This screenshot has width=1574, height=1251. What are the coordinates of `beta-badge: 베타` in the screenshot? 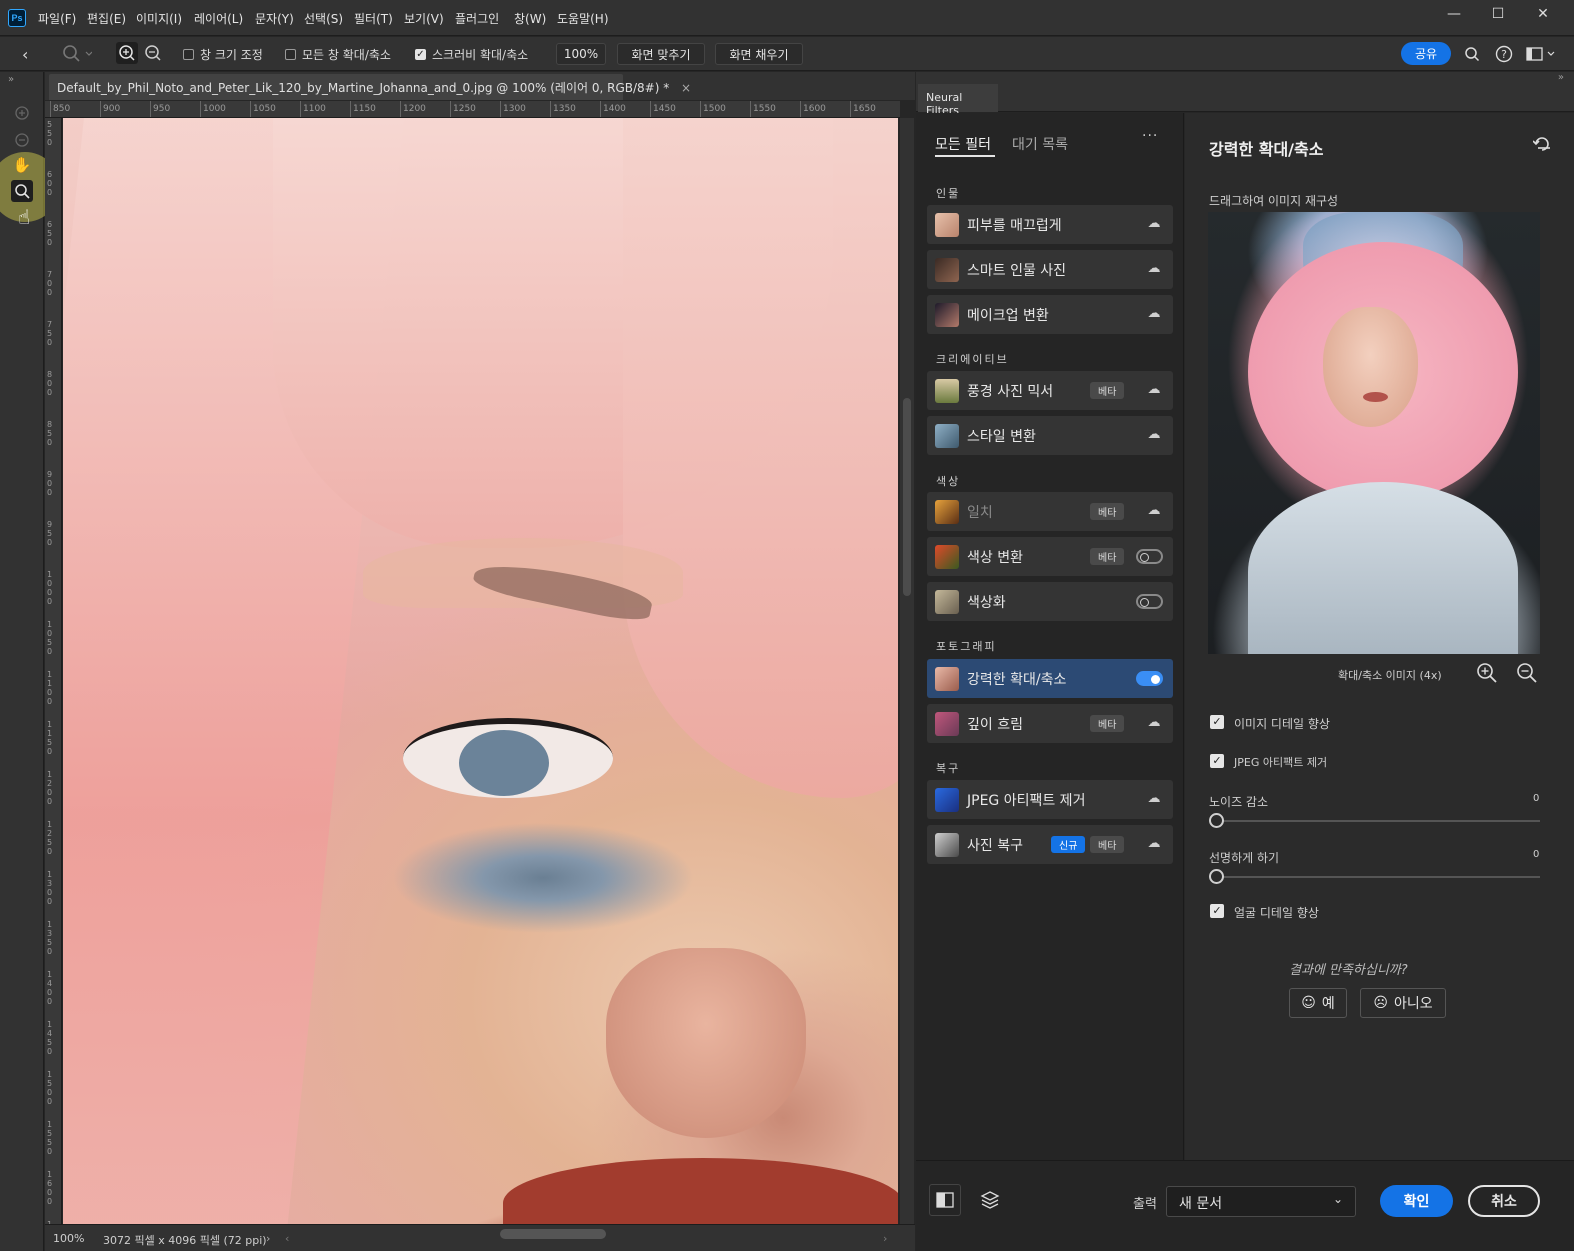 It's located at (1107, 511).